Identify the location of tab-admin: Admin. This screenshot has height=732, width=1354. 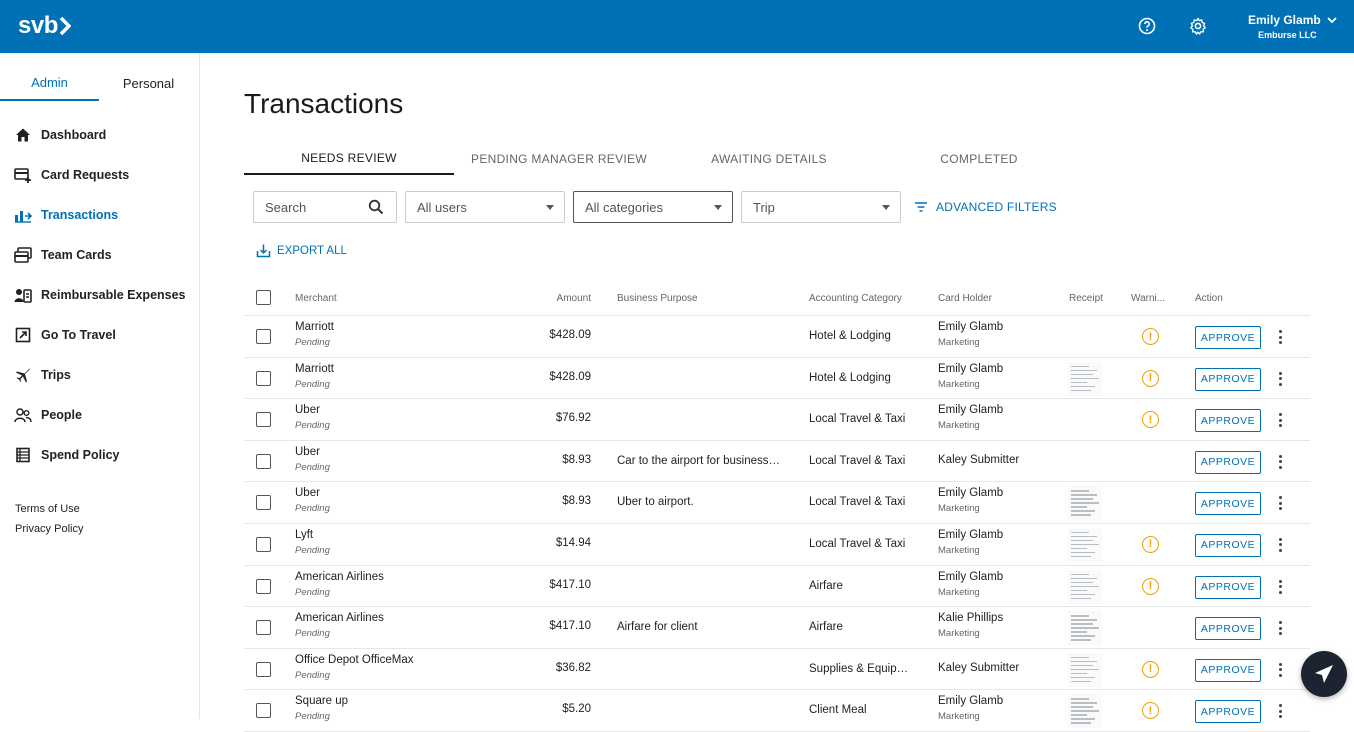
(49, 77).